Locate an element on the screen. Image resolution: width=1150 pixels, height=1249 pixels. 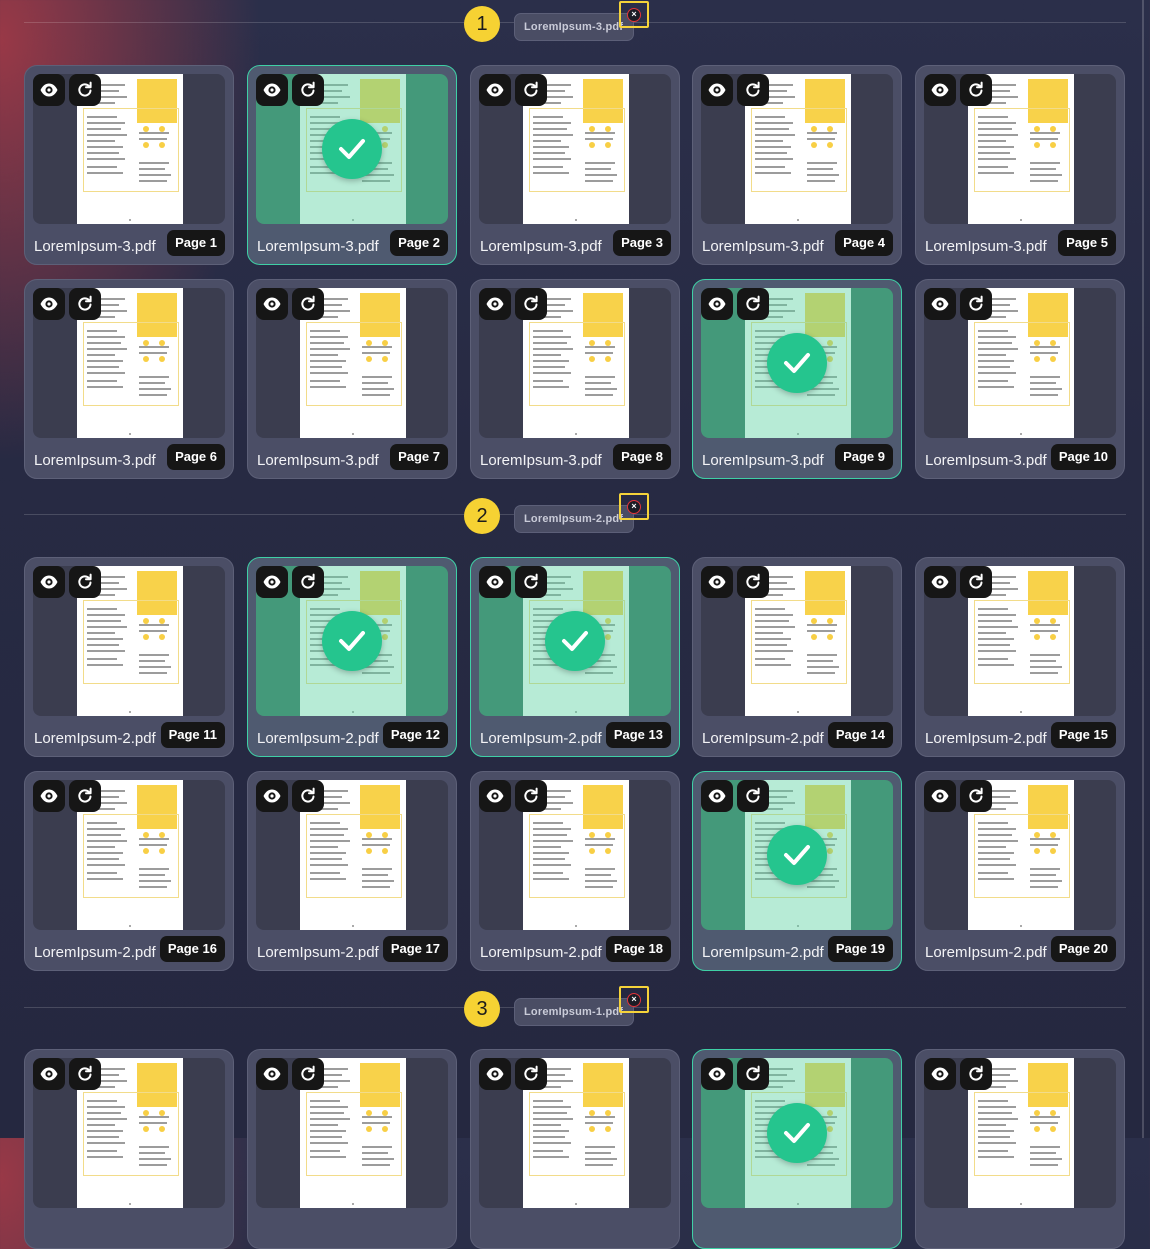
page-number-badge: Page 11 is located at coordinates (192, 735).